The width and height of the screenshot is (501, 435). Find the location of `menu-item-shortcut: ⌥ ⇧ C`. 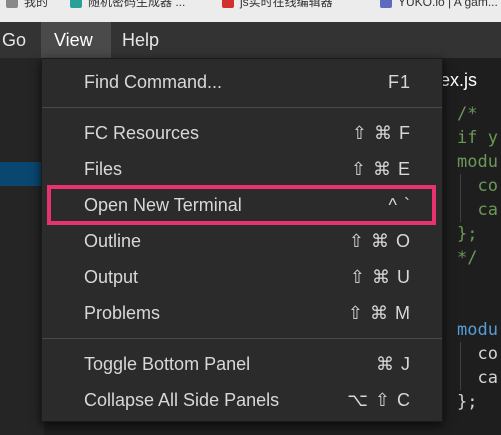

menu-item-shortcut: ⌥ ⇧ C is located at coordinates (379, 400).